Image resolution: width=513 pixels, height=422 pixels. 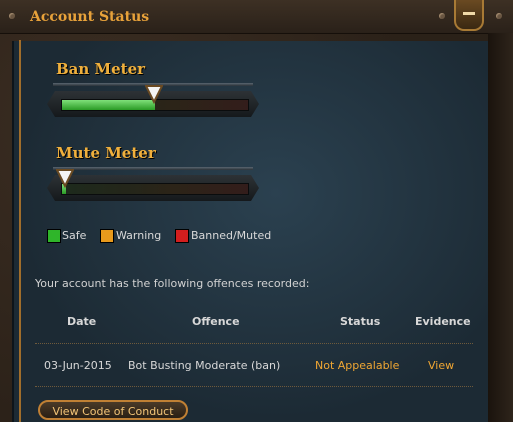 What do you see at coordinates (360, 321) in the screenshot?
I see `column-header-status: Status` at bounding box center [360, 321].